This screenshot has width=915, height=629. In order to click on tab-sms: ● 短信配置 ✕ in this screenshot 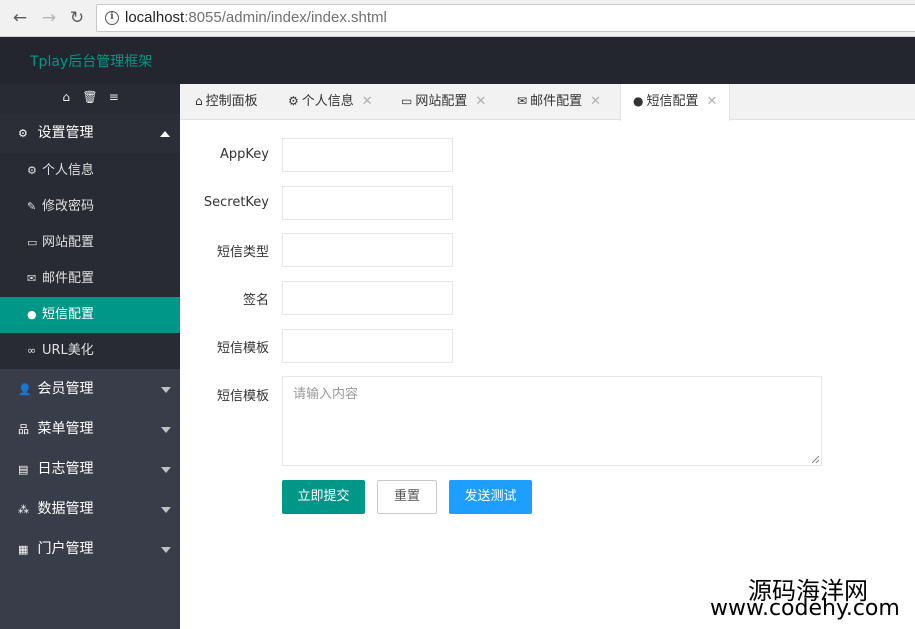, I will do `click(675, 102)`.